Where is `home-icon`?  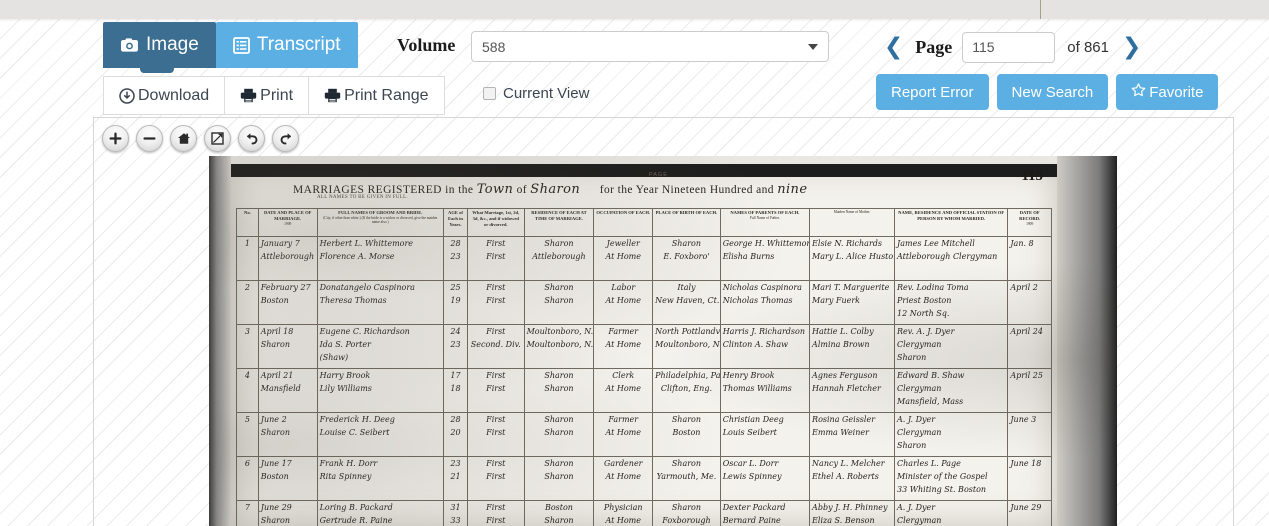
home-icon is located at coordinates (183, 138).